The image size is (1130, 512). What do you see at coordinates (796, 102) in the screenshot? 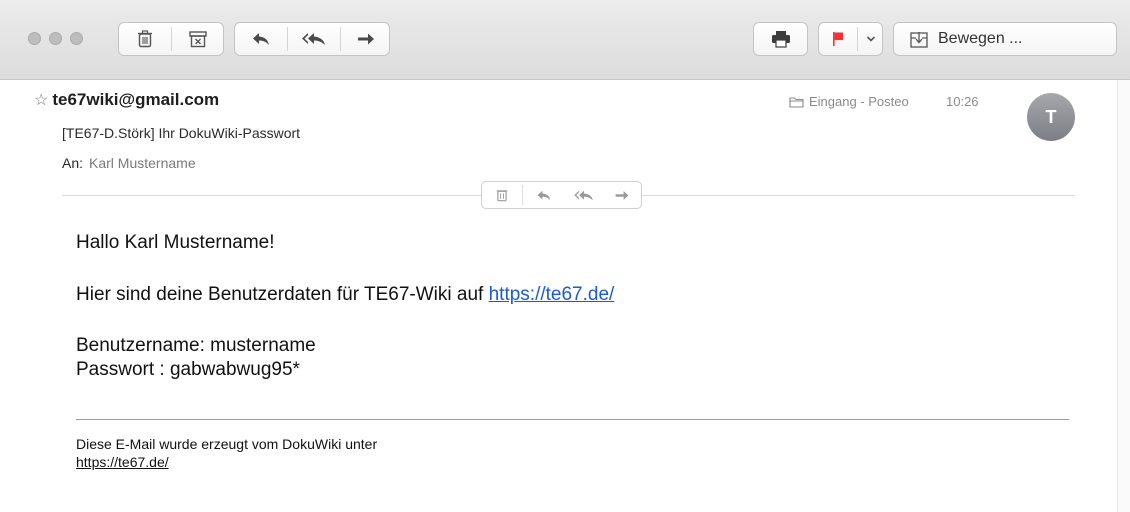
I see `folder-icon` at bounding box center [796, 102].